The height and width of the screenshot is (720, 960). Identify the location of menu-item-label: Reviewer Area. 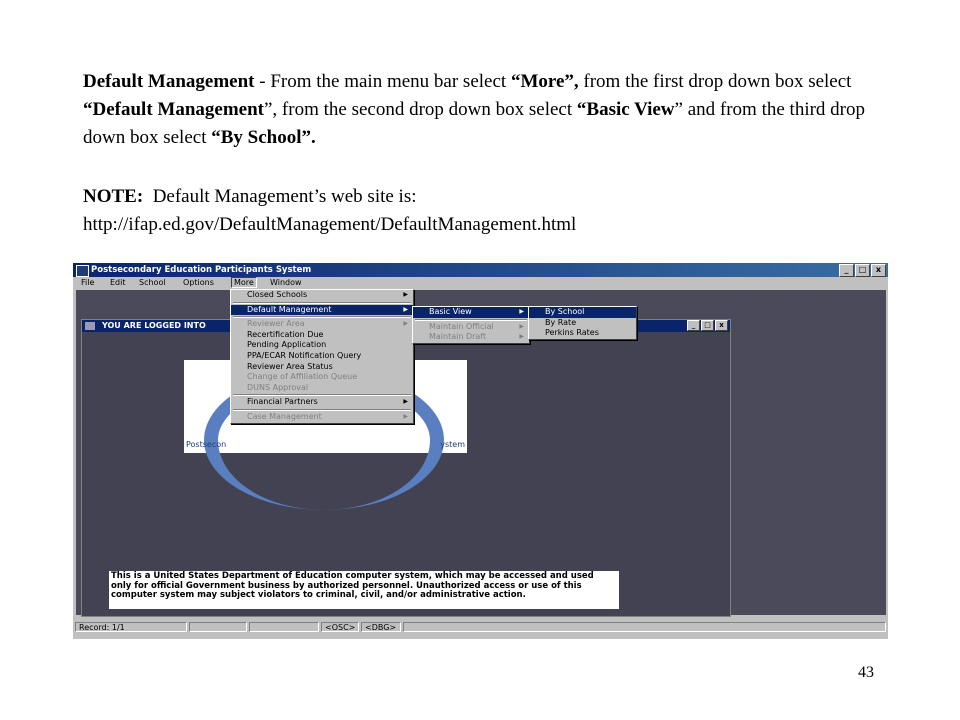
(276, 324).